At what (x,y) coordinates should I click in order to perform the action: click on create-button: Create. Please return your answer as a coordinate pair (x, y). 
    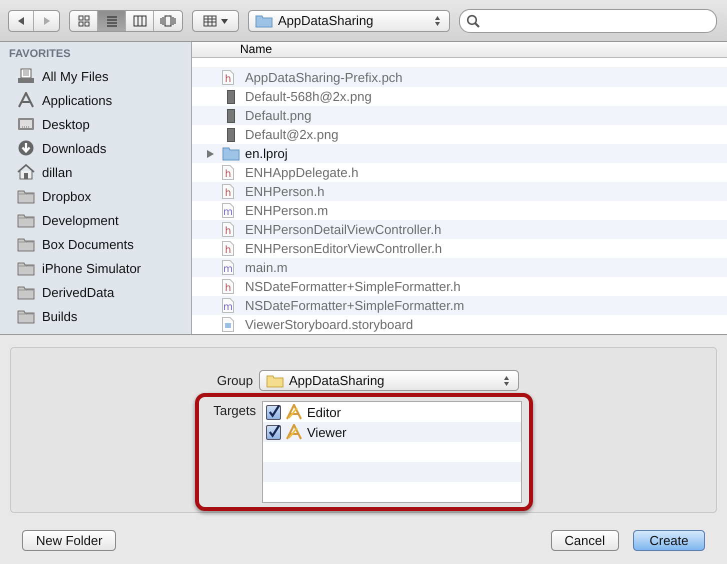
    Looking at the image, I should click on (669, 540).